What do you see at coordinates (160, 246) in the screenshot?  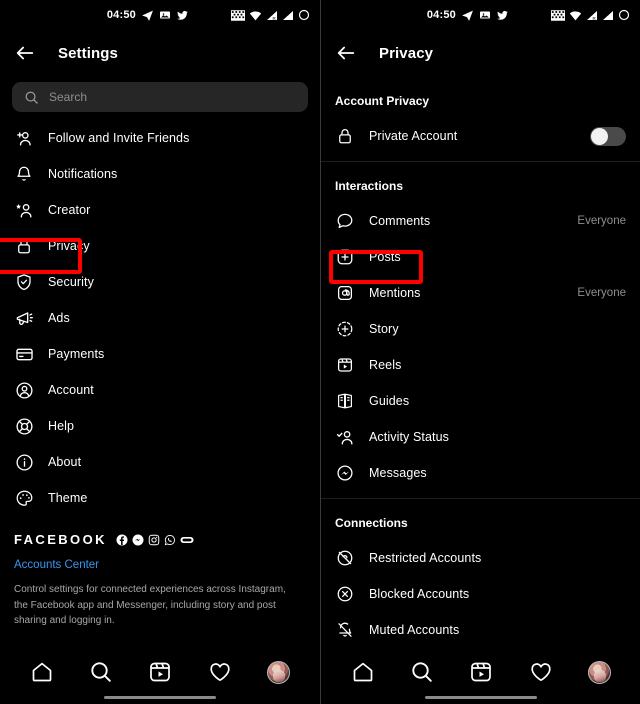 I see `settings-item-privacy: Privacy` at bounding box center [160, 246].